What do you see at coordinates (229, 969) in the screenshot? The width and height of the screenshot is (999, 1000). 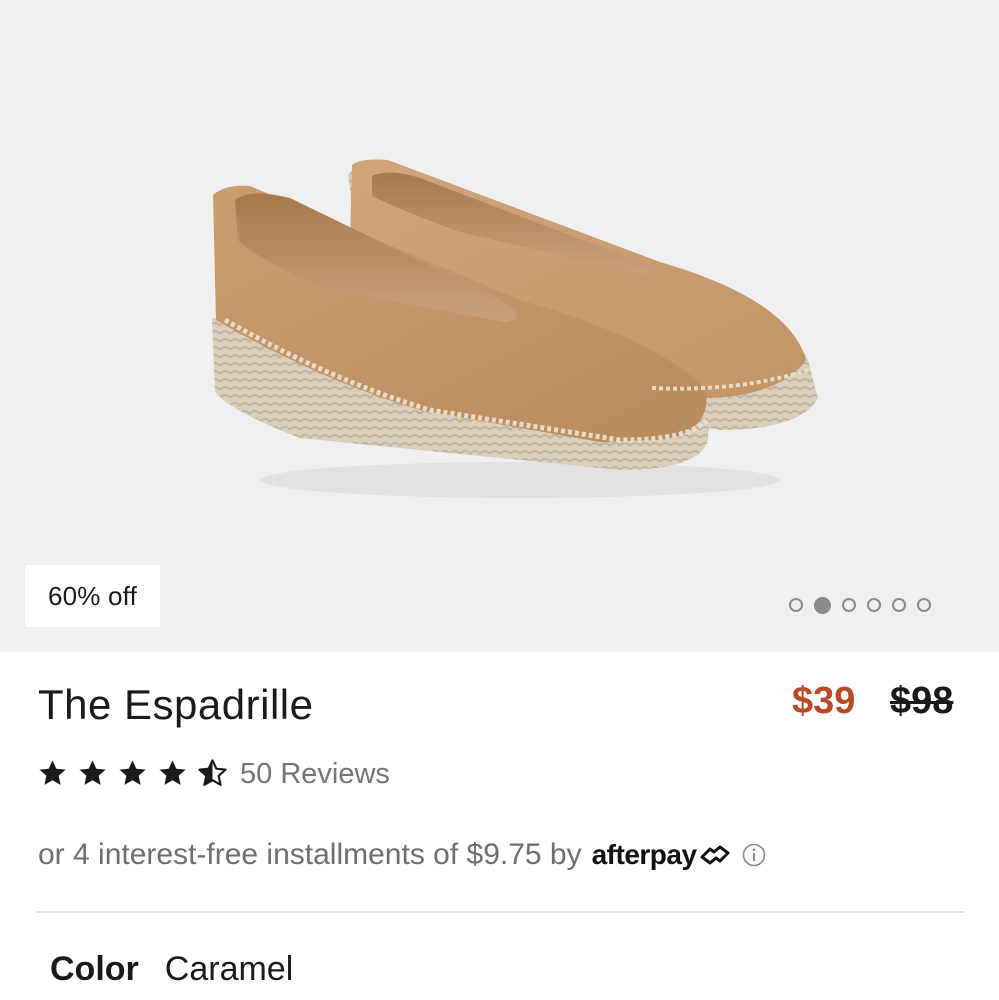 I see `selected-color-name: Caramel` at bounding box center [229, 969].